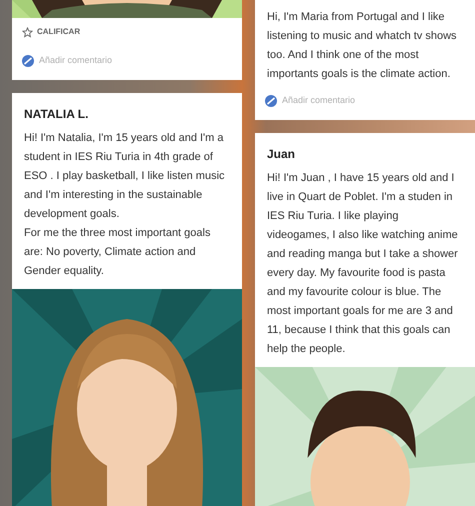 This screenshot has height=506, width=475. I want to click on post-title: NATALIA L., so click(56, 114).